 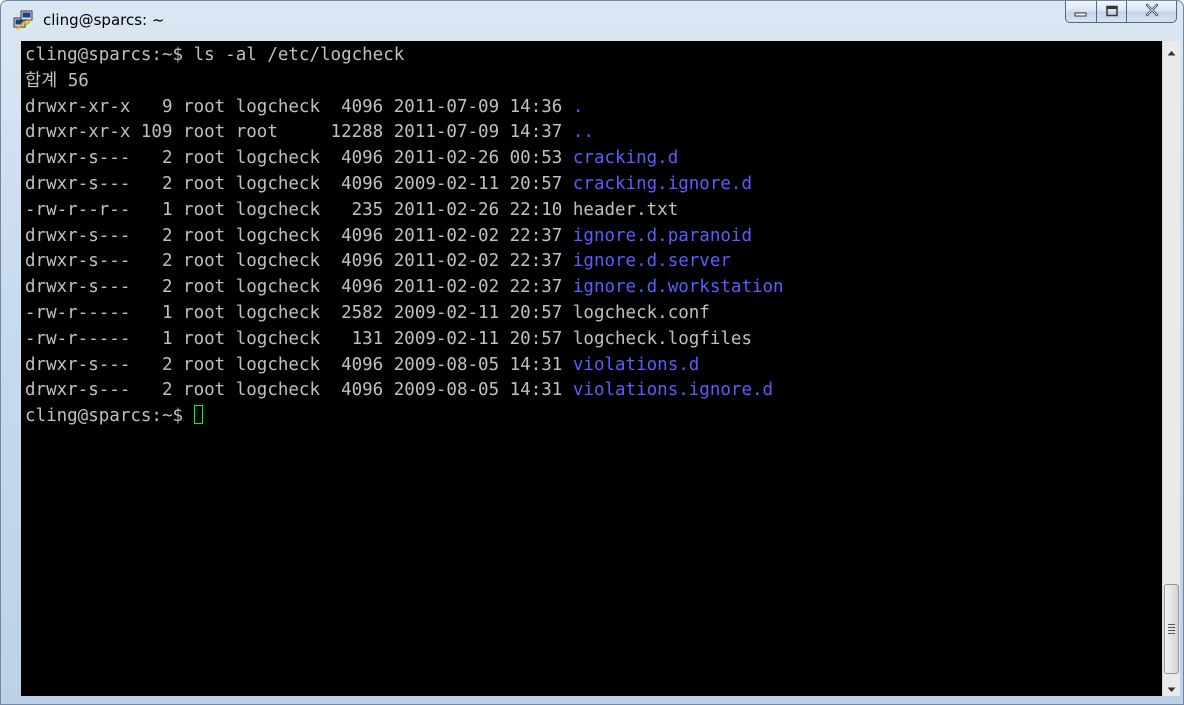 I want to click on close-icon, so click(x=1152, y=11).